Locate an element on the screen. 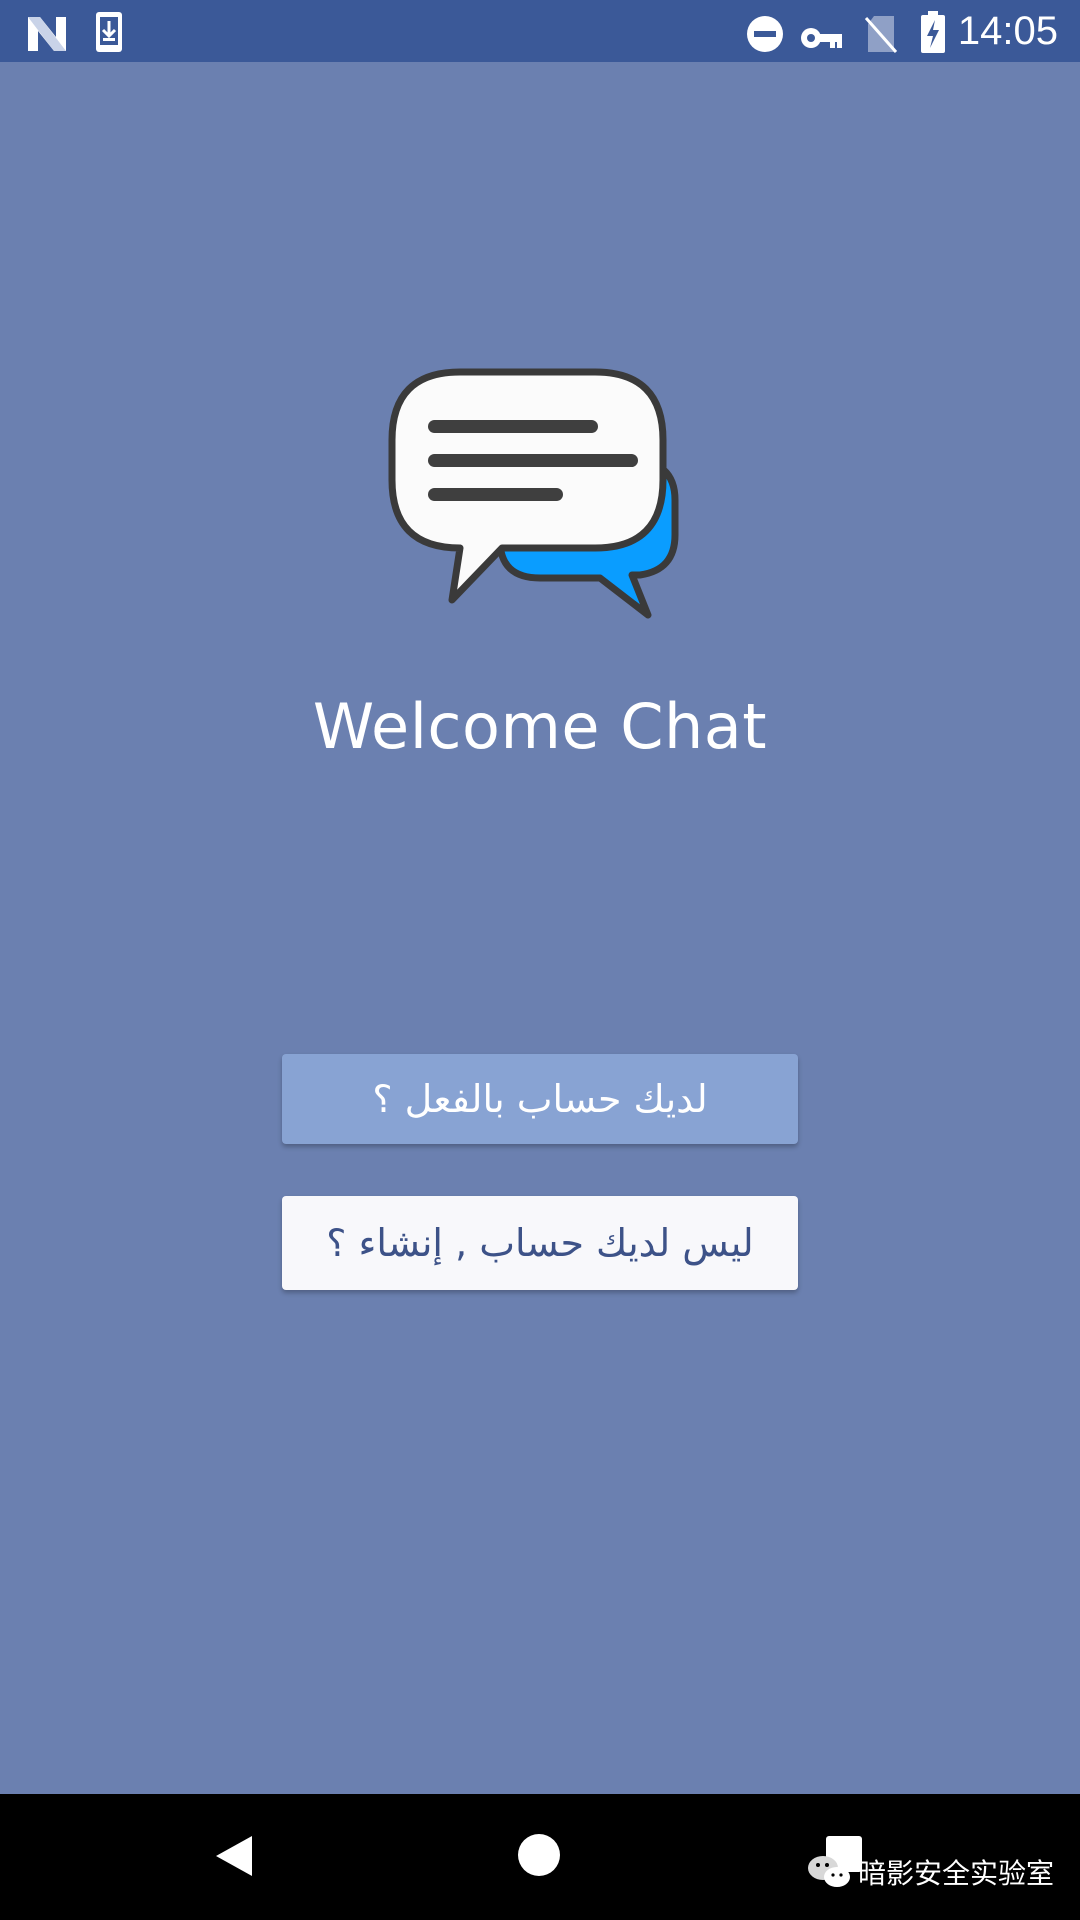 This screenshot has height=1920, width=1080. register-button-label: ليس لديك حساب , إنشاء ؟ is located at coordinates (540, 1243).